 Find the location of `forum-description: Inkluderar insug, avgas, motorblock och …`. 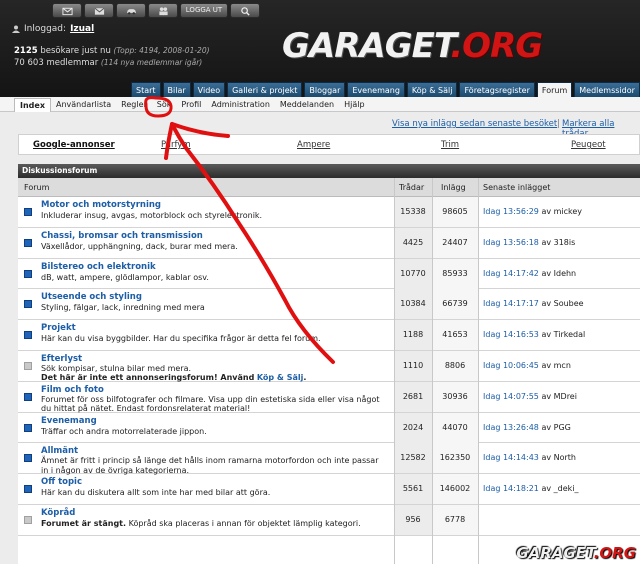

forum-description: Inkluderar insug, avgas, motorblock och … is located at coordinates (152, 215).